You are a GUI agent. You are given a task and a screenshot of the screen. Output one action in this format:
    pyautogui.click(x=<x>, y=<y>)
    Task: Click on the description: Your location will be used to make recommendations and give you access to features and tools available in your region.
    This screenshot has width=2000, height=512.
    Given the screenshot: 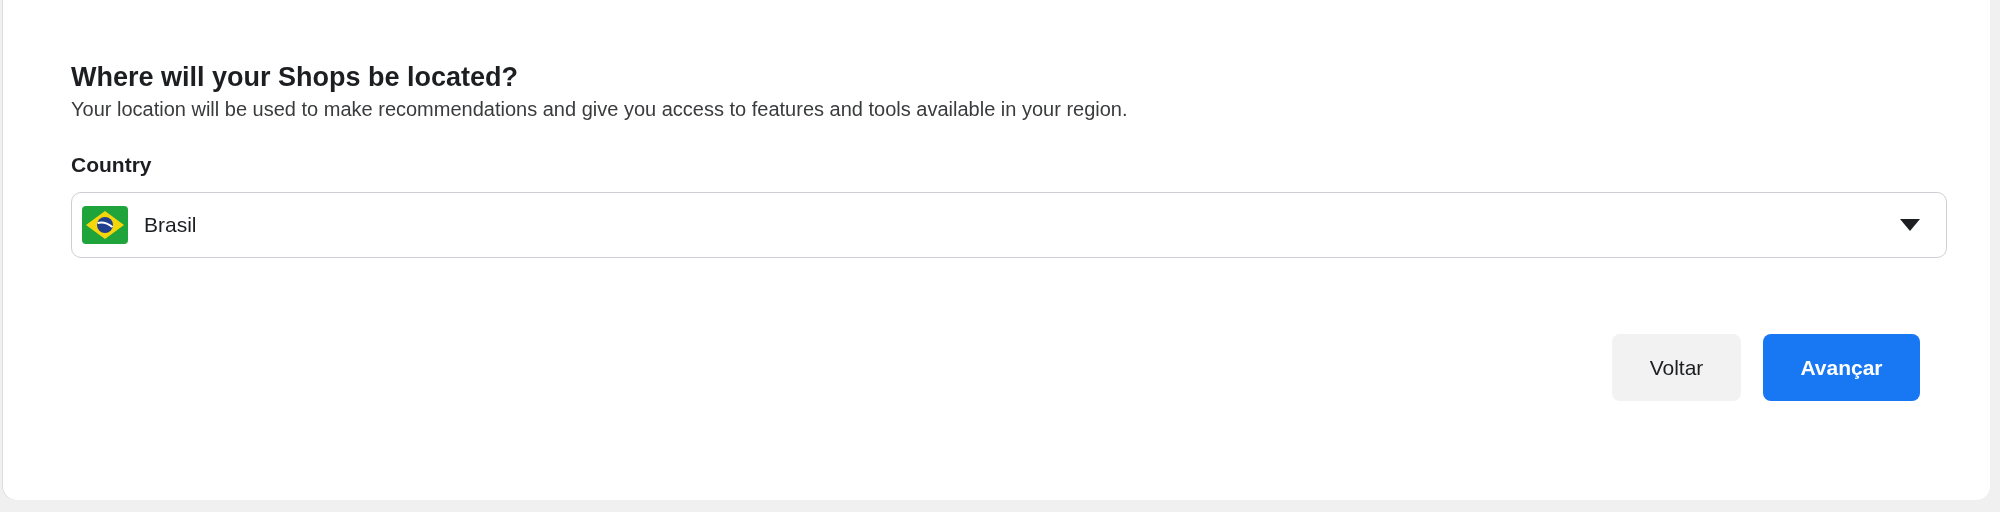 What is the action you would take?
    pyautogui.click(x=600, y=109)
    